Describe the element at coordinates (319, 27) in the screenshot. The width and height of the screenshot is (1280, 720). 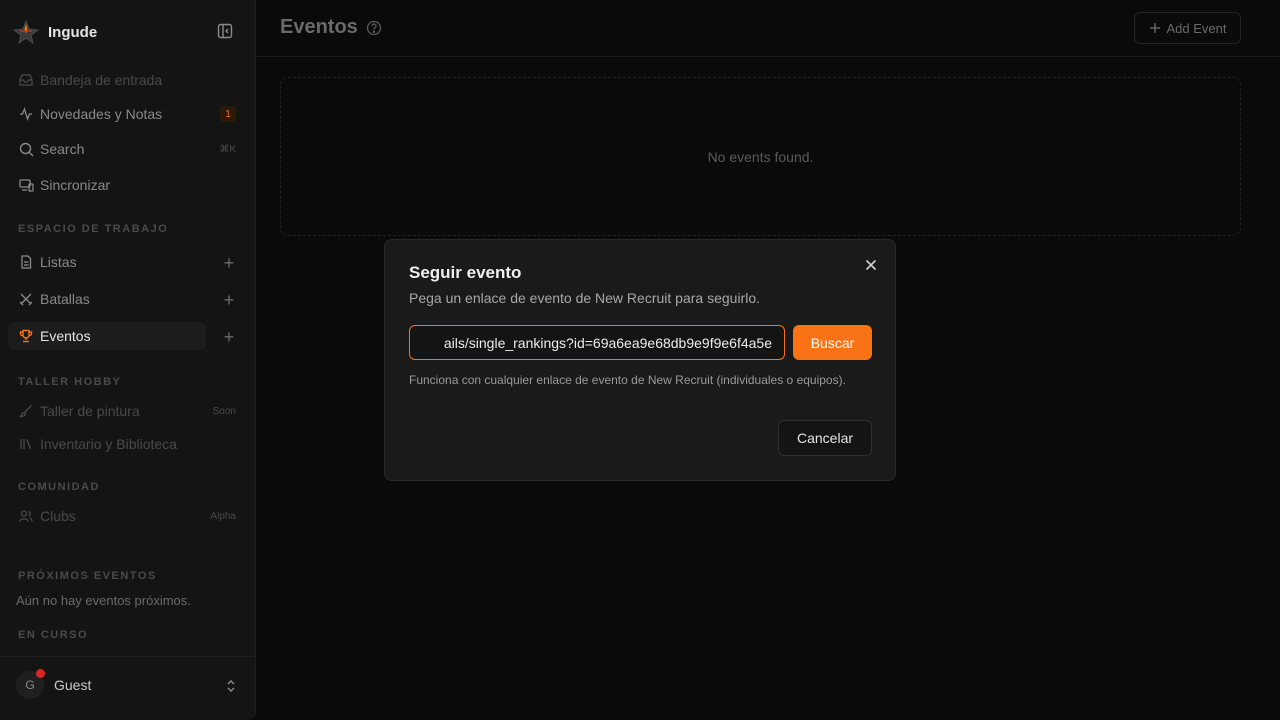
I see `page-title: Eventos` at that location.